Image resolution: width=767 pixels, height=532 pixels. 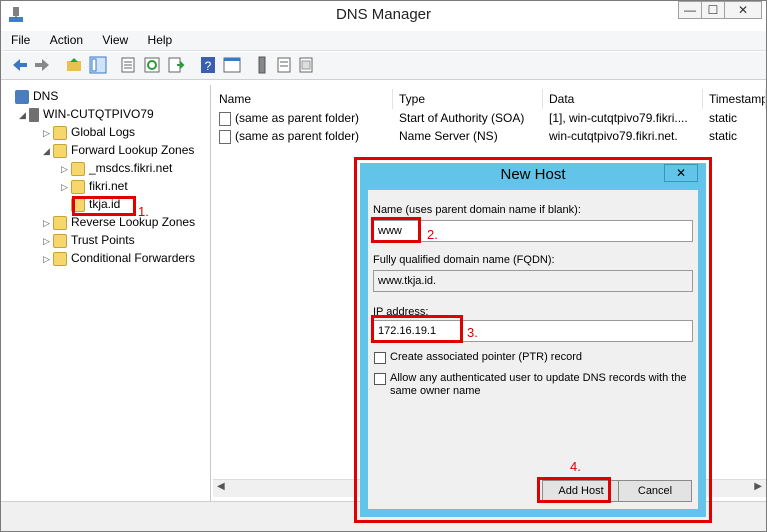 What do you see at coordinates (36, 96) in the screenshot?
I see `tree-item-dns: DNS` at bounding box center [36, 96].